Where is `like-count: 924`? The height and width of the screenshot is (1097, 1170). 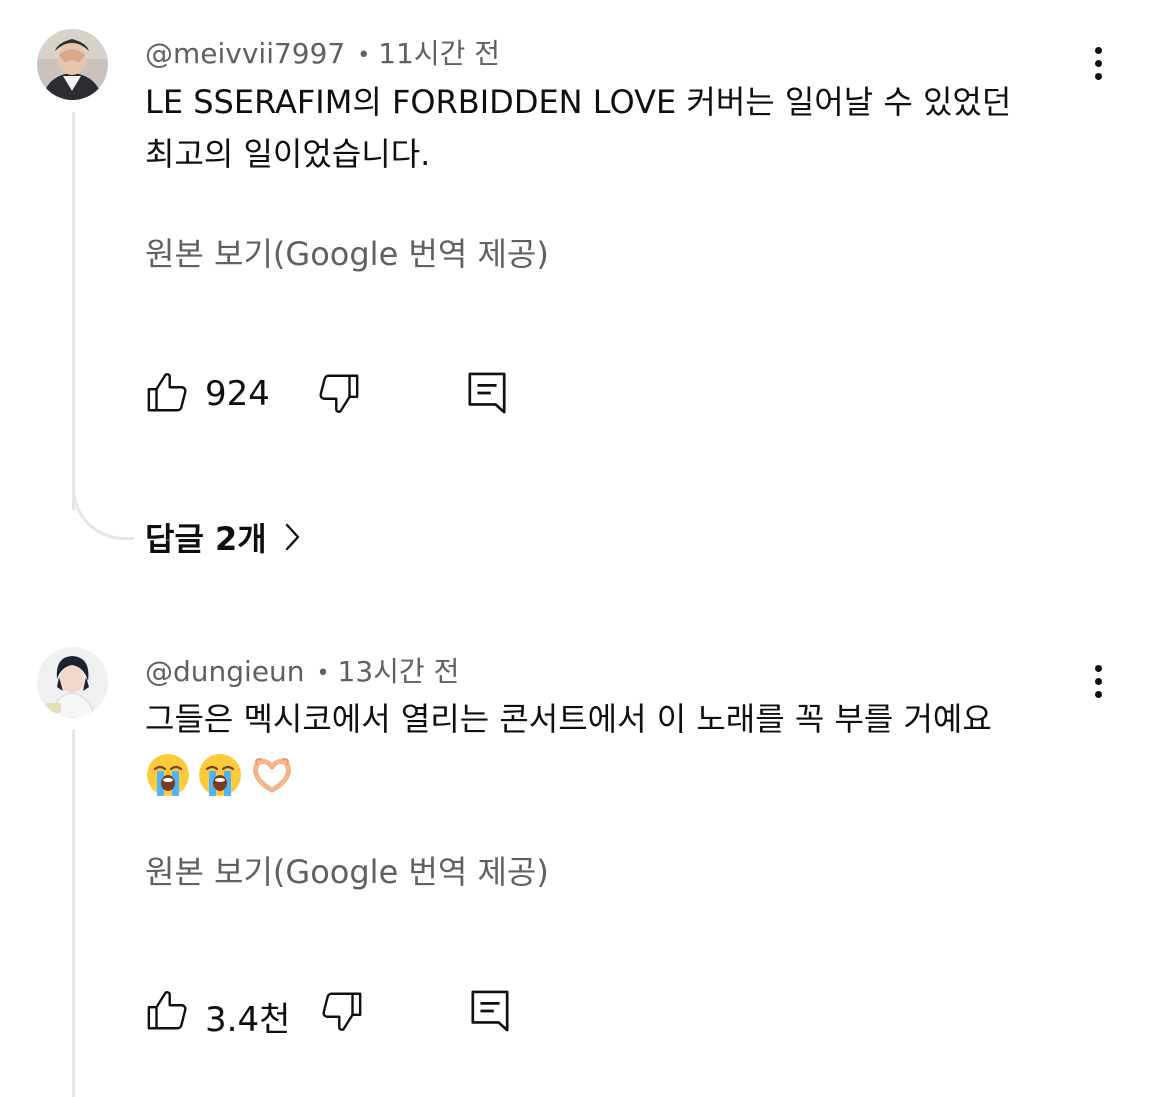 like-count: 924 is located at coordinates (237, 394).